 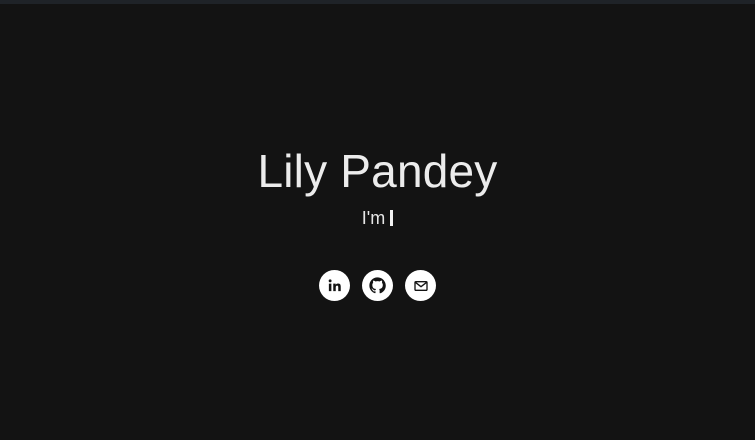 What do you see at coordinates (392, 218) in the screenshot?
I see `typing-cursor` at bounding box center [392, 218].